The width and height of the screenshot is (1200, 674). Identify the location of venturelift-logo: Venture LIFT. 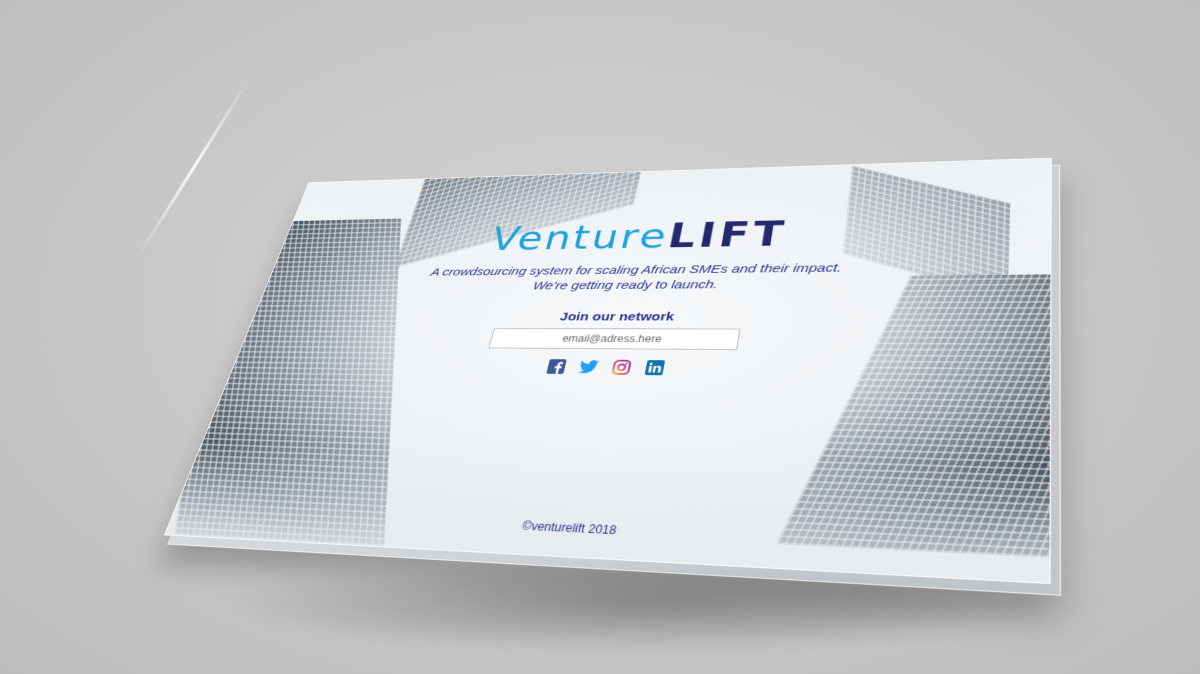
(638, 235).